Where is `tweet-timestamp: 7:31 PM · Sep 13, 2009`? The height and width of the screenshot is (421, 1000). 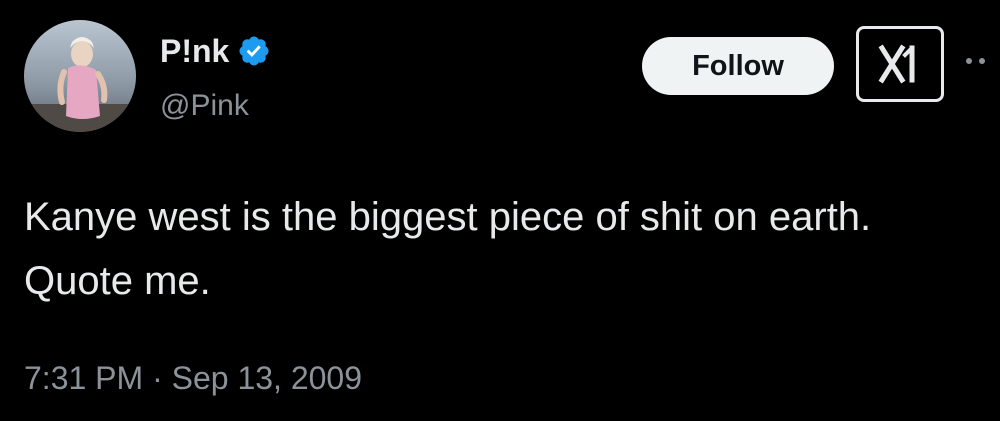 tweet-timestamp: 7:31 PM · Sep 13, 2009 is located at coordinates (193, 378).